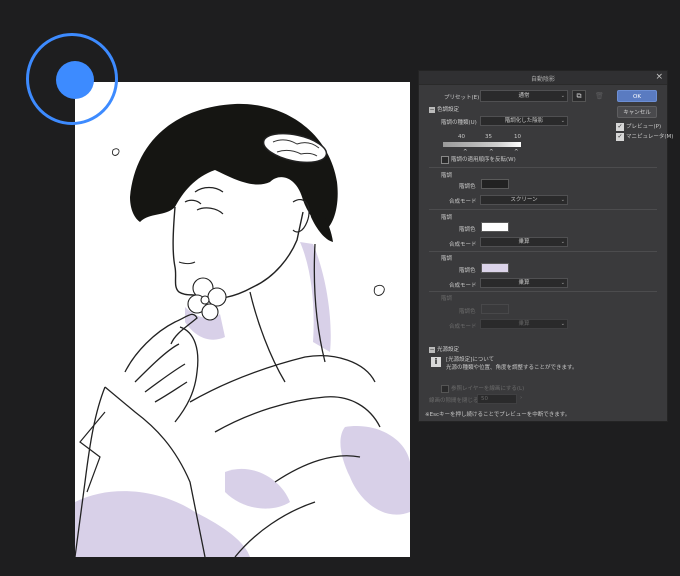 This screenshot has height=576, width=680. Describe the element at coordinates (497, 399) in the screenshot. I see `line-gap-input: 50` at that location.